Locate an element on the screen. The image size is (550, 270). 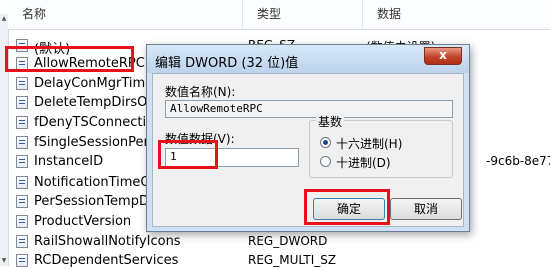
list-item: RCDependentServices REG_MULTI_SZ is located at coordinates (279, 261).